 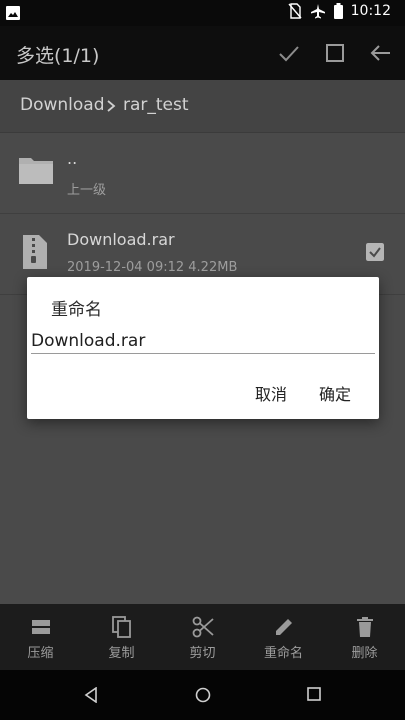 What do you see at coordinates (203, 341) in the screenshot?
I see `filename-input` at bounding box center [203, 341].